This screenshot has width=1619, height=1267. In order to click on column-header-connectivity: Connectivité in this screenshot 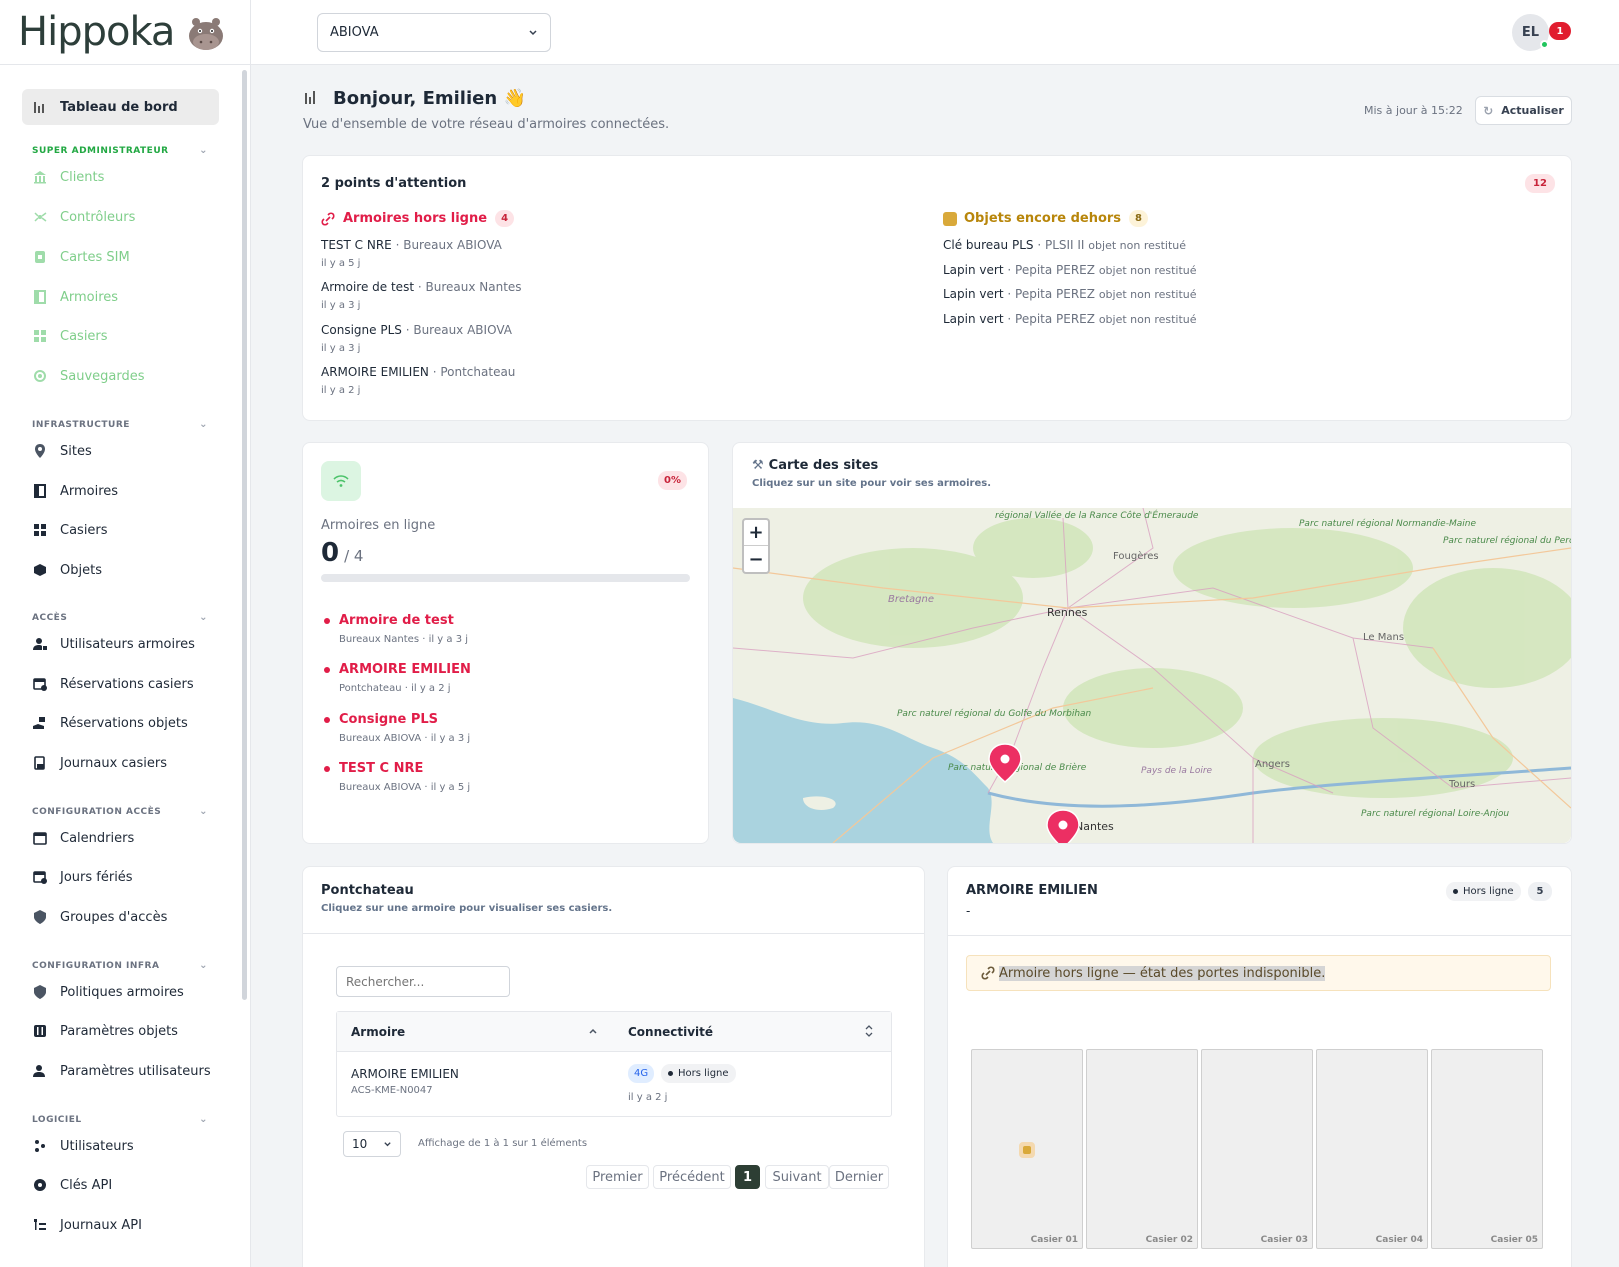, I will do `click(670, 1032)`.